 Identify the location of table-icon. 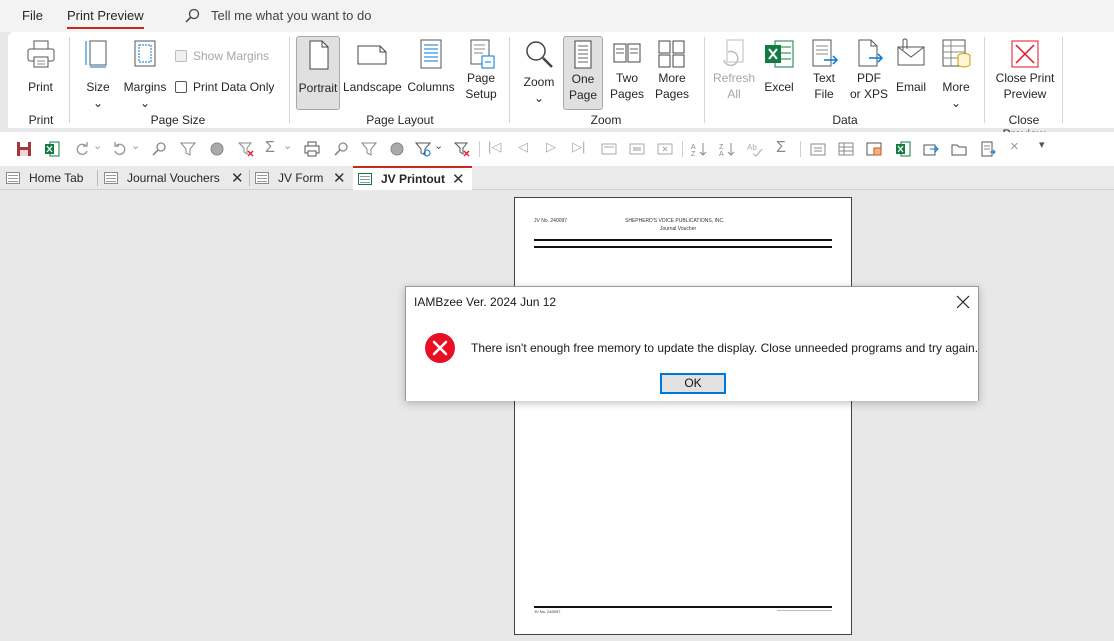
(846, 149).